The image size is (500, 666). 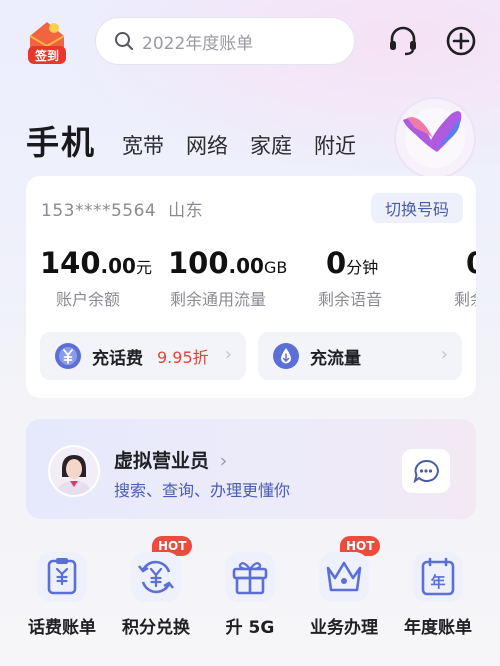 What do you see at coordinates (124, 41) in the screenshot?
I see `search-icon` at bounding box center [124, 41].